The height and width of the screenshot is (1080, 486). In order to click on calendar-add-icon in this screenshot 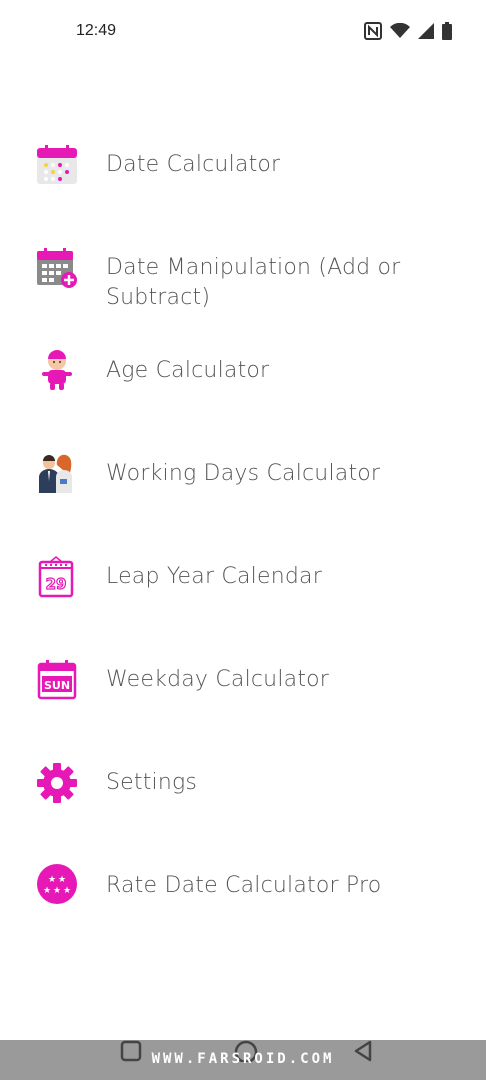, I will do `click(57, 268)`.